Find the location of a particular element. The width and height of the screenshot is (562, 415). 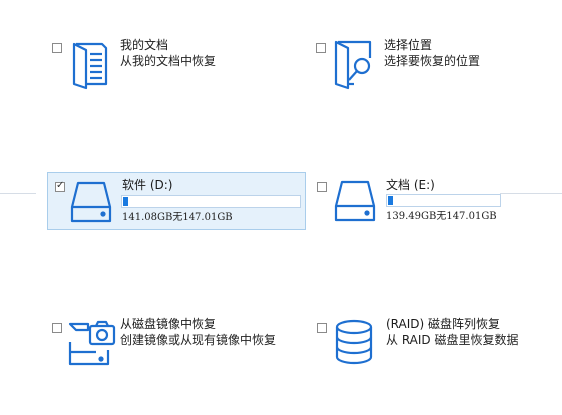

recover-from-image-checkbox is located at coordinates (57, 328).